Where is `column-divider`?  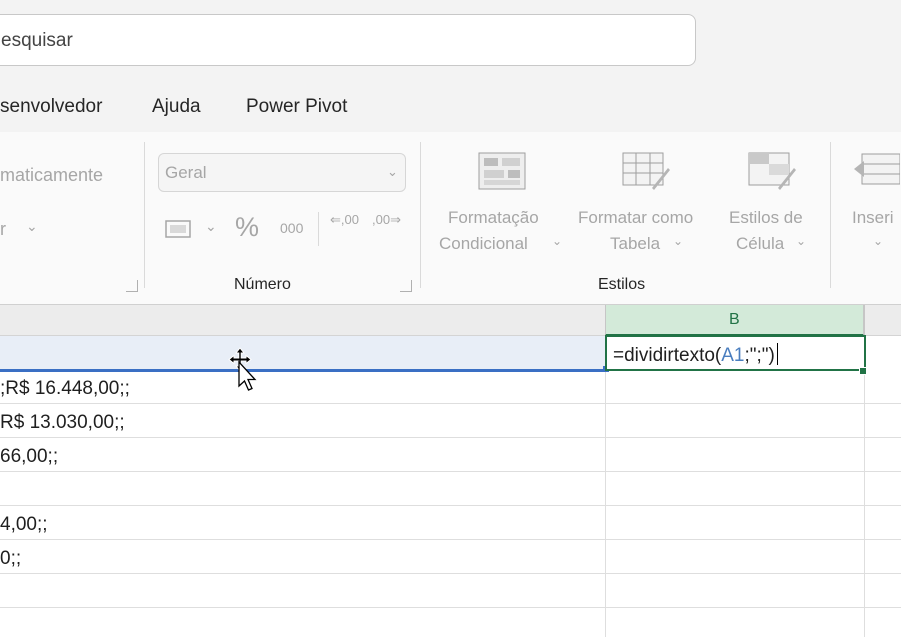
column-divider is located at coordinates (864, 320).